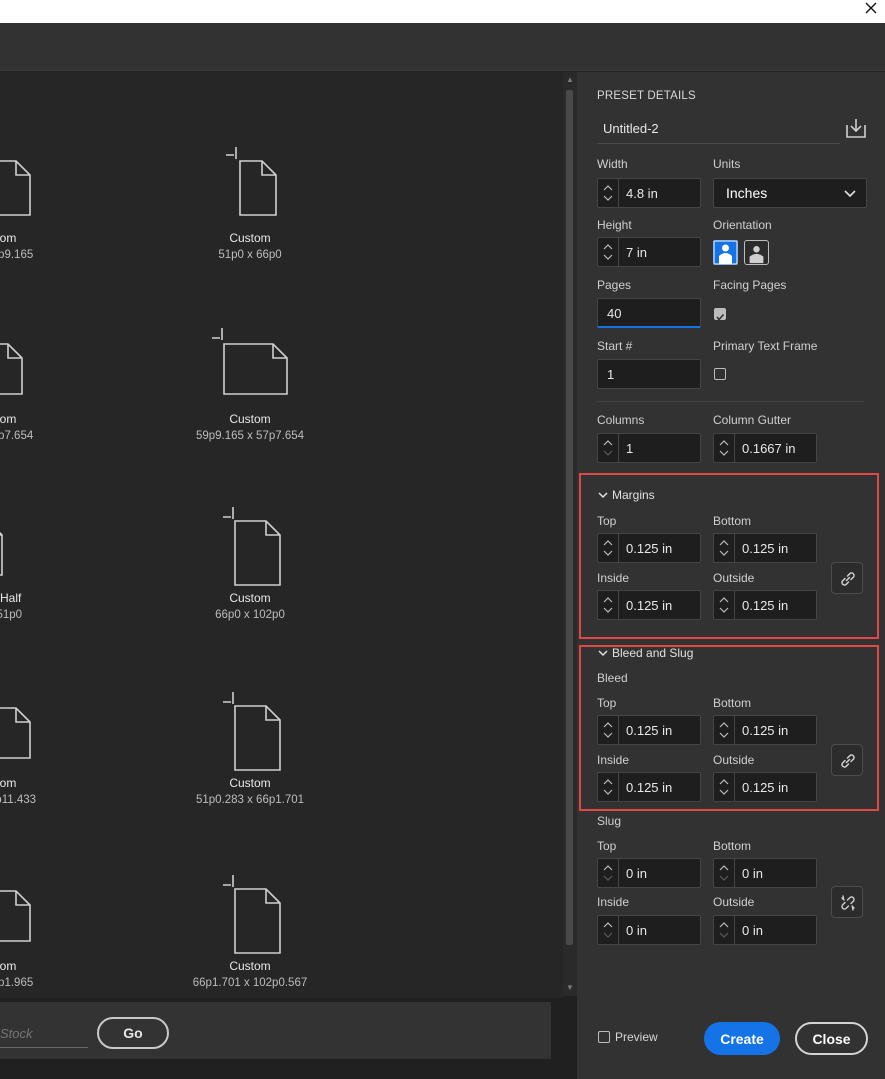 Image resolution: width=885 pixels, height=1079 pixels. What do you see at coordinates (662, 873) in the screenshot?
I see `slug-top-input` at bounding box center [662, 873].